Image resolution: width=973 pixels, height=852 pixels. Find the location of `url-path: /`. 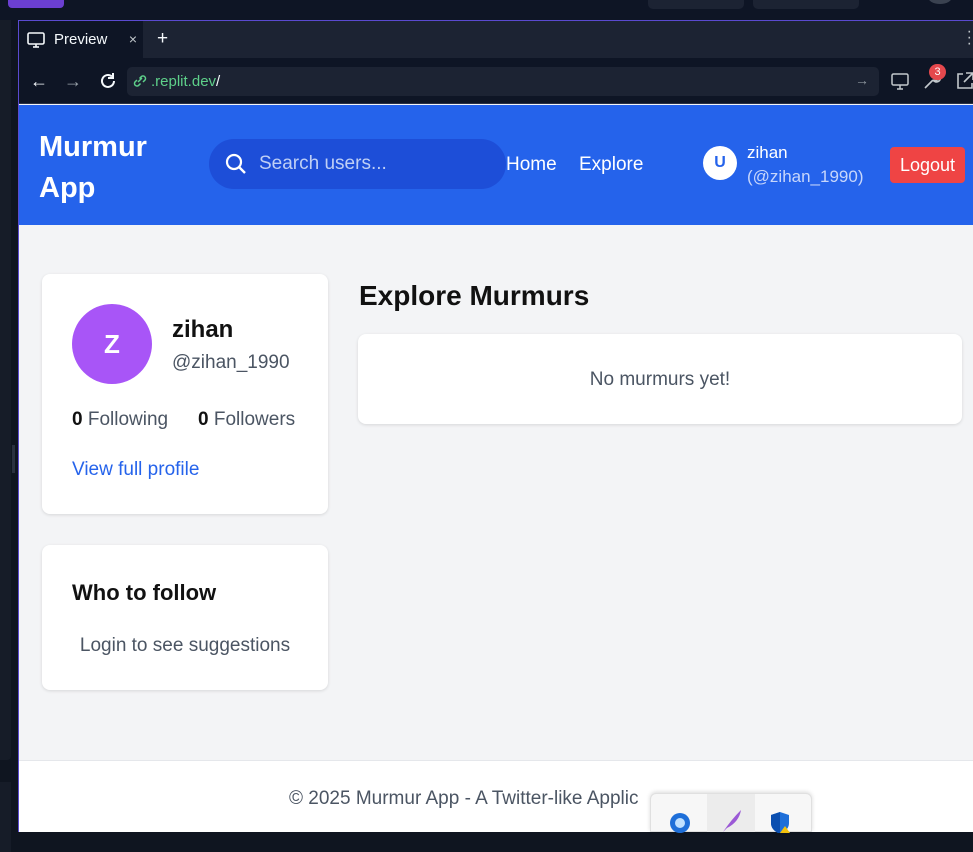

url-path: / is located at coordinates (218, 81).